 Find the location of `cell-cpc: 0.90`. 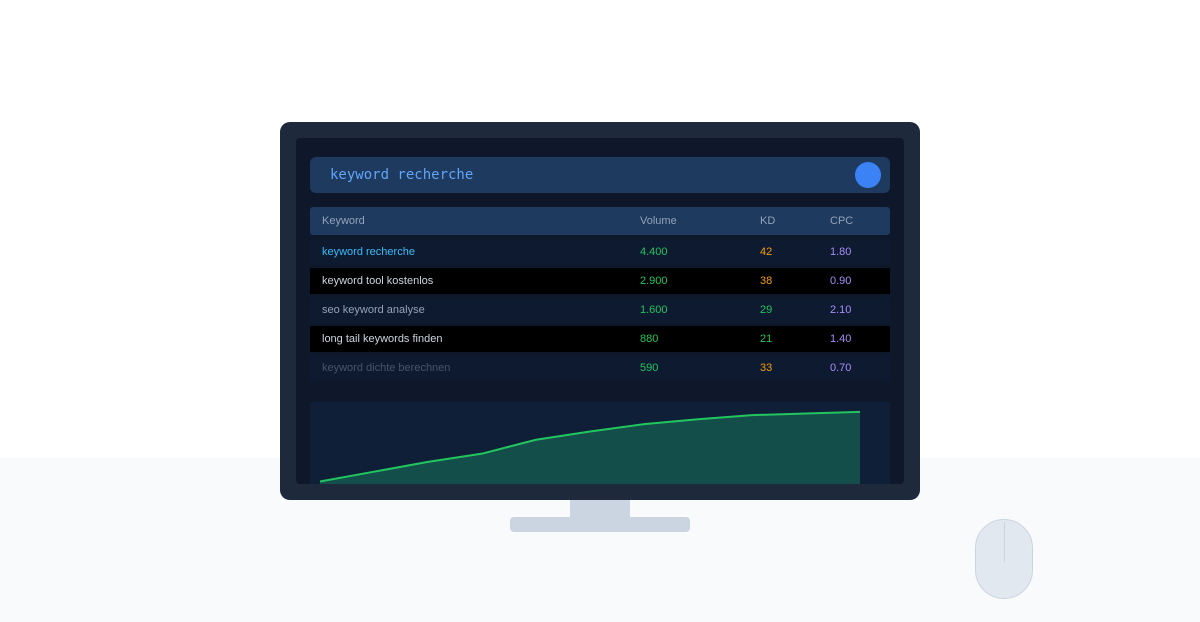

cell-cpc: 0.90 is located at coordinates (841, 281).